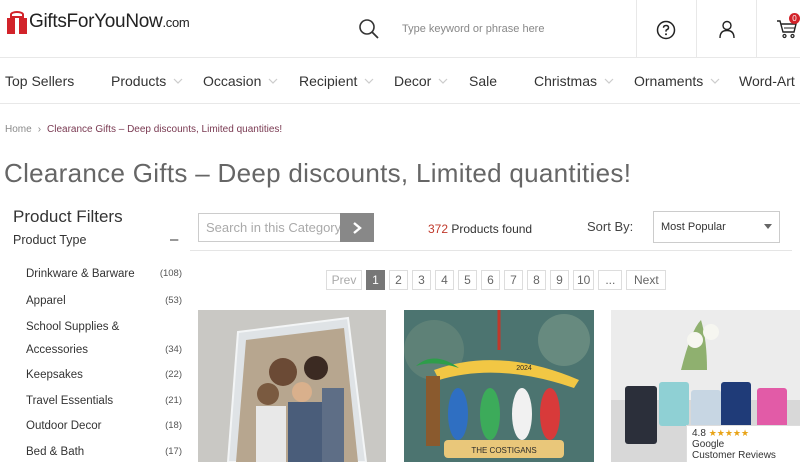 The width and height of the screenshot is (800, 462). Describe the element at coordinates (104, 301) in the screenshot. I see `filter-item: Apparel (53)` at that location.